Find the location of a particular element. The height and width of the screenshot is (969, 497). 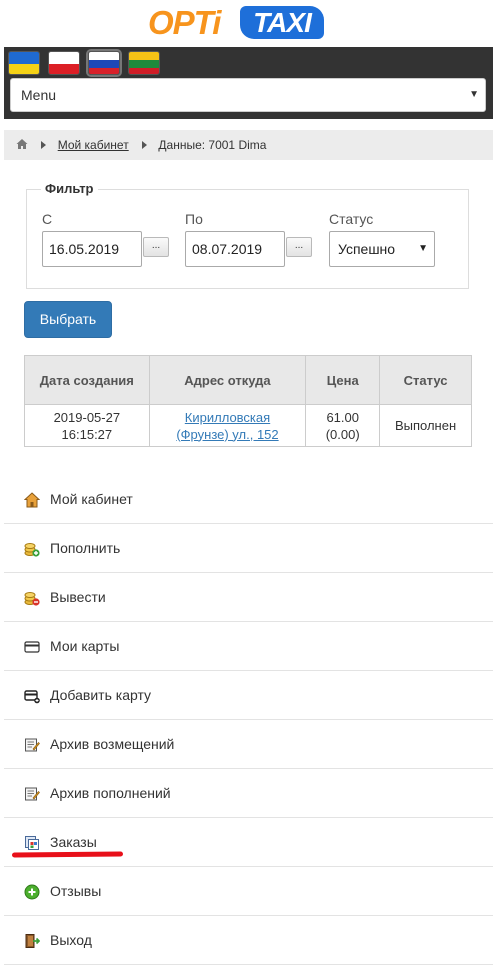

price-extra: (0.00) is located at coordinates (342, 434).